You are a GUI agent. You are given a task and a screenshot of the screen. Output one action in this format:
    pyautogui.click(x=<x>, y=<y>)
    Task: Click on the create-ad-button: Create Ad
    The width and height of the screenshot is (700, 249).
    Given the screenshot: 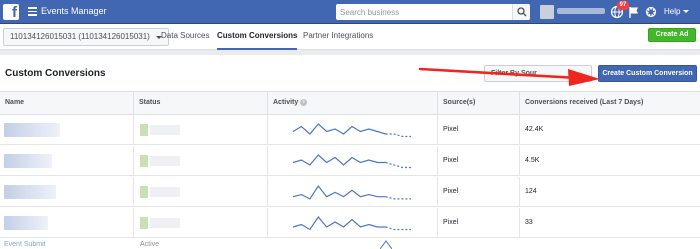 What is the action you would take?
    pyautogui.click(x=672, y=35)
    